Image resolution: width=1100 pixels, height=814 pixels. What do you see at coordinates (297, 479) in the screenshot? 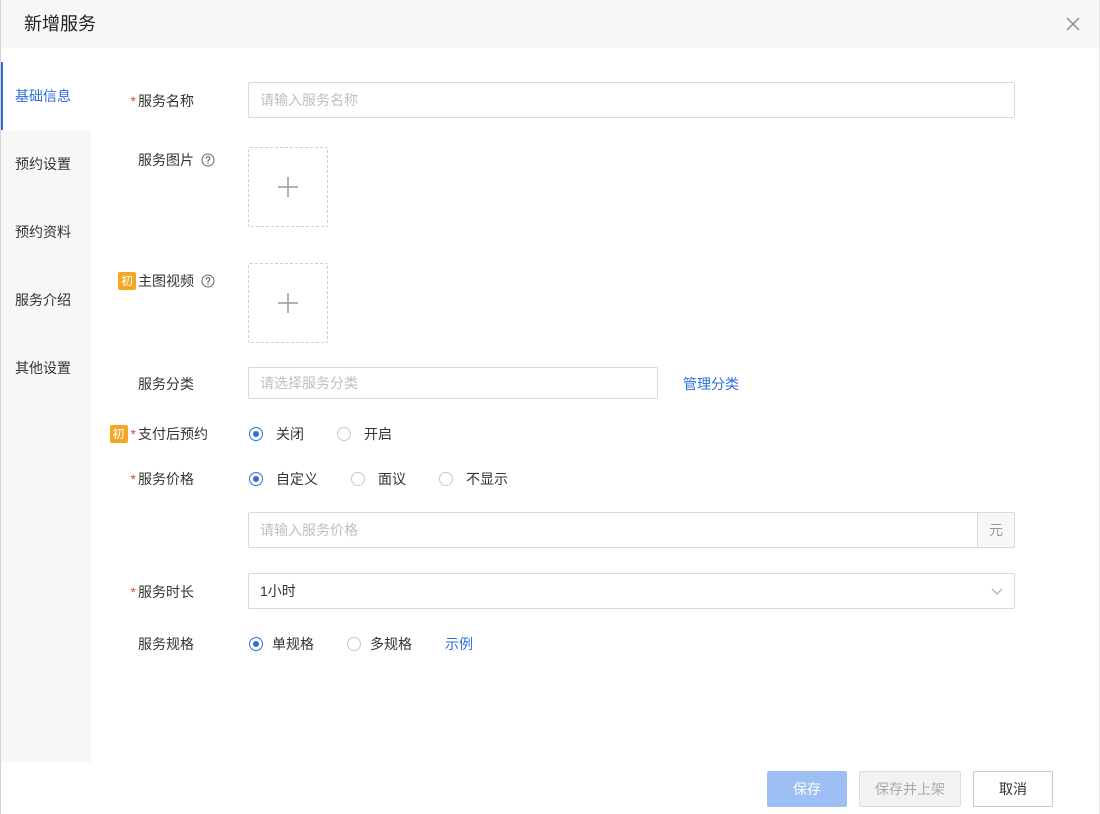
I see `radio-label: 自定义` at bounding box center [297, 479].